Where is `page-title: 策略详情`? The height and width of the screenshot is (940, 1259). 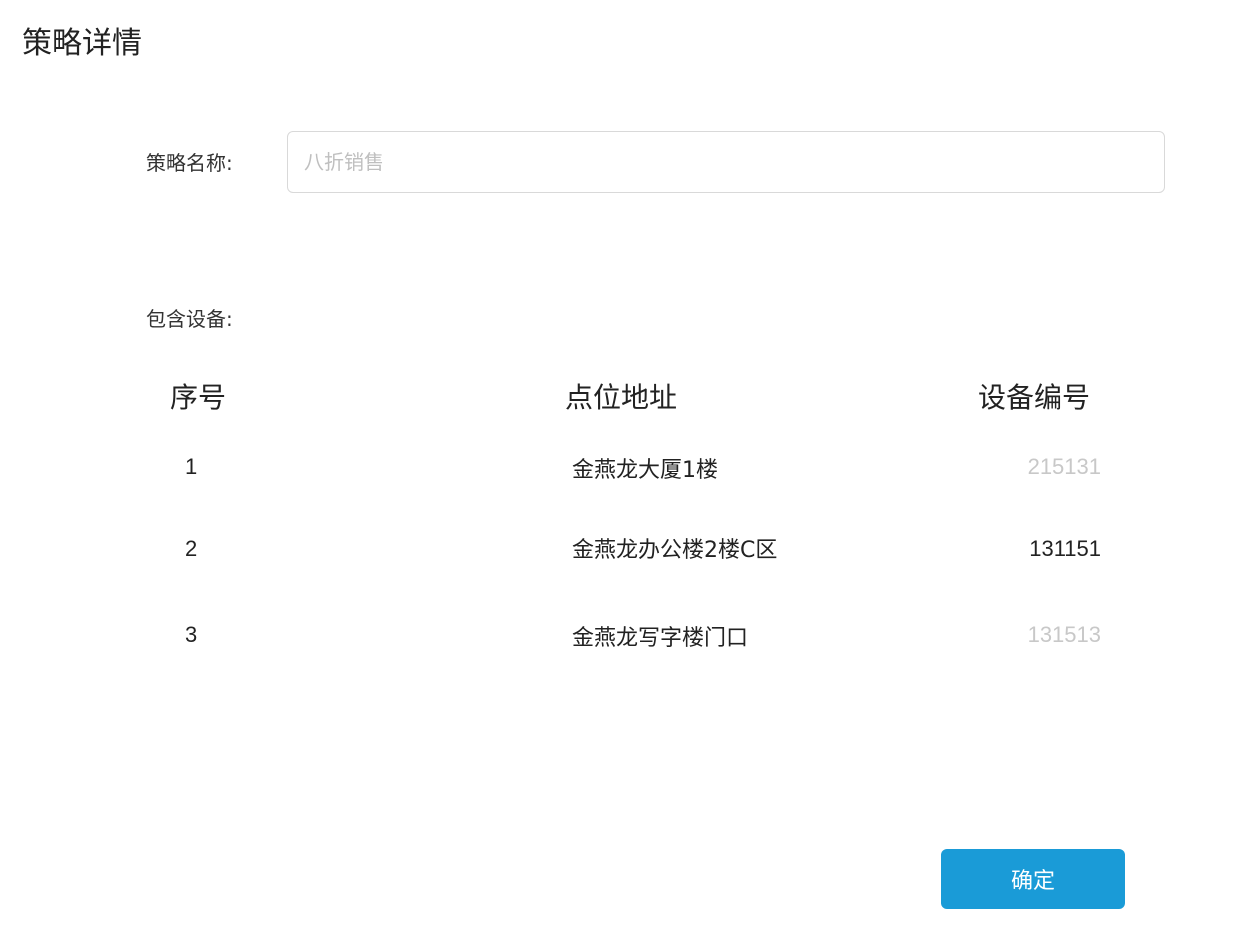 page-title: 策略详情 is located at coordinates (82, 43).